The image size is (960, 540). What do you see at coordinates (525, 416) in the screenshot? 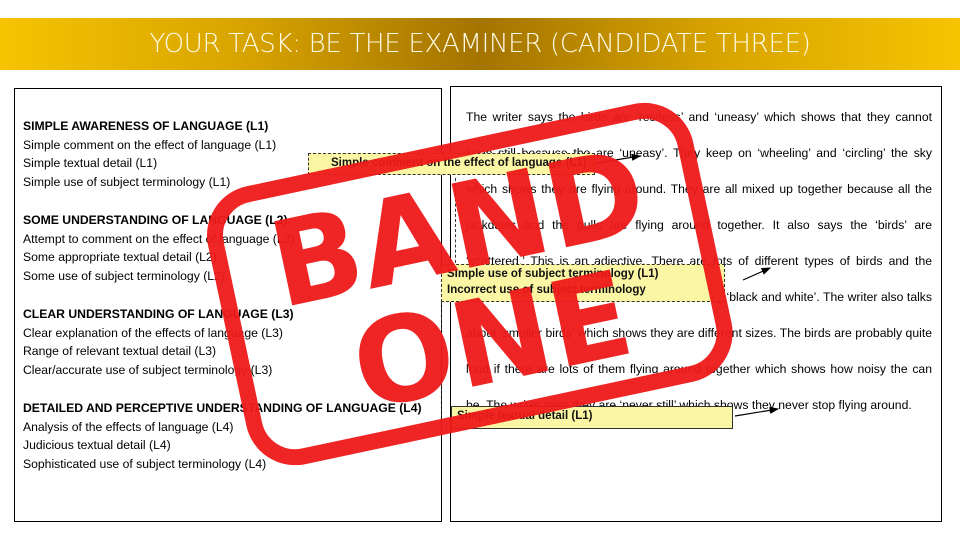
I see `annotation-text: Simple textual detail (L1)` at bounding box center [525, 416].